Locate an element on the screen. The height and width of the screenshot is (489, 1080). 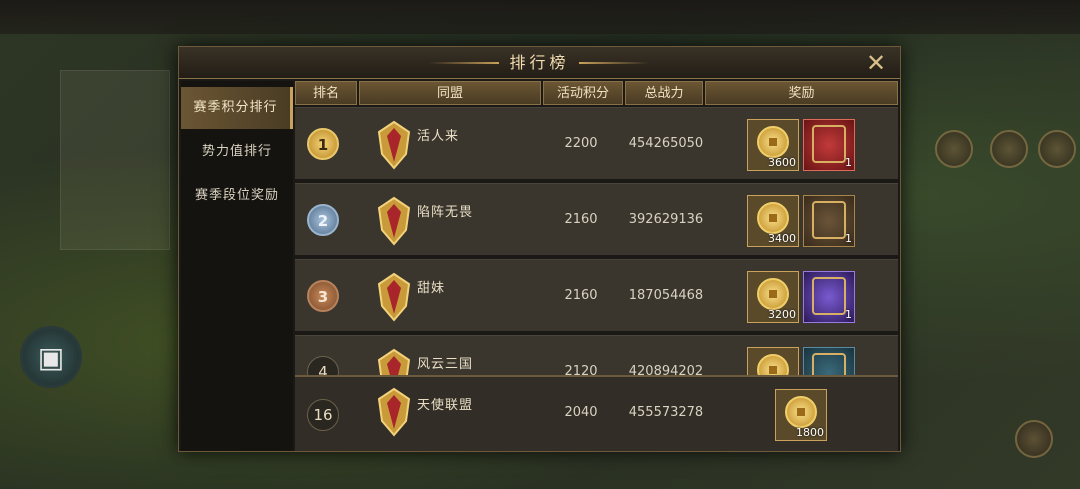
modal-title: 排行榜 is located at coordinates (539, 62).